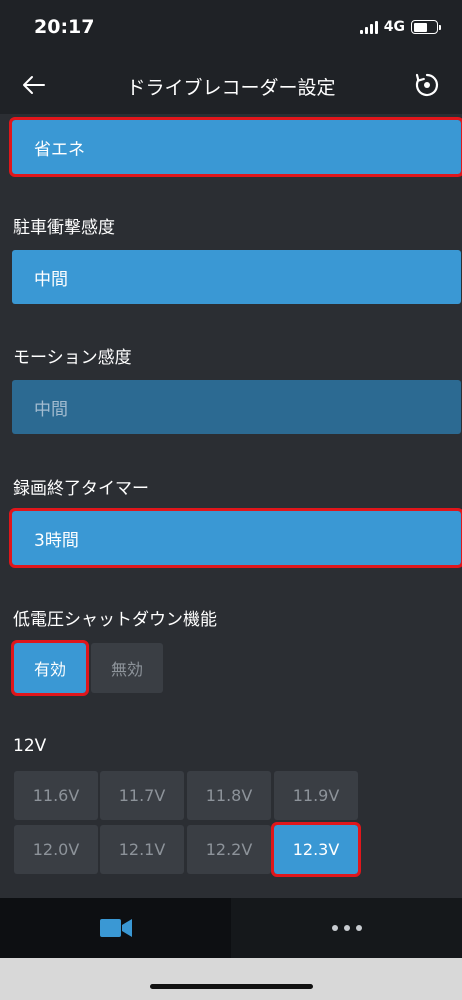 The height and width of the screenshot is (1000, 462). I want to click on battery-icon, so click(426, 27).